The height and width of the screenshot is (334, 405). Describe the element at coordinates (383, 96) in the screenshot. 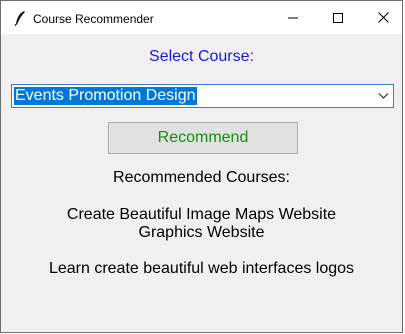

I see `chevron-down-icon` at that location.